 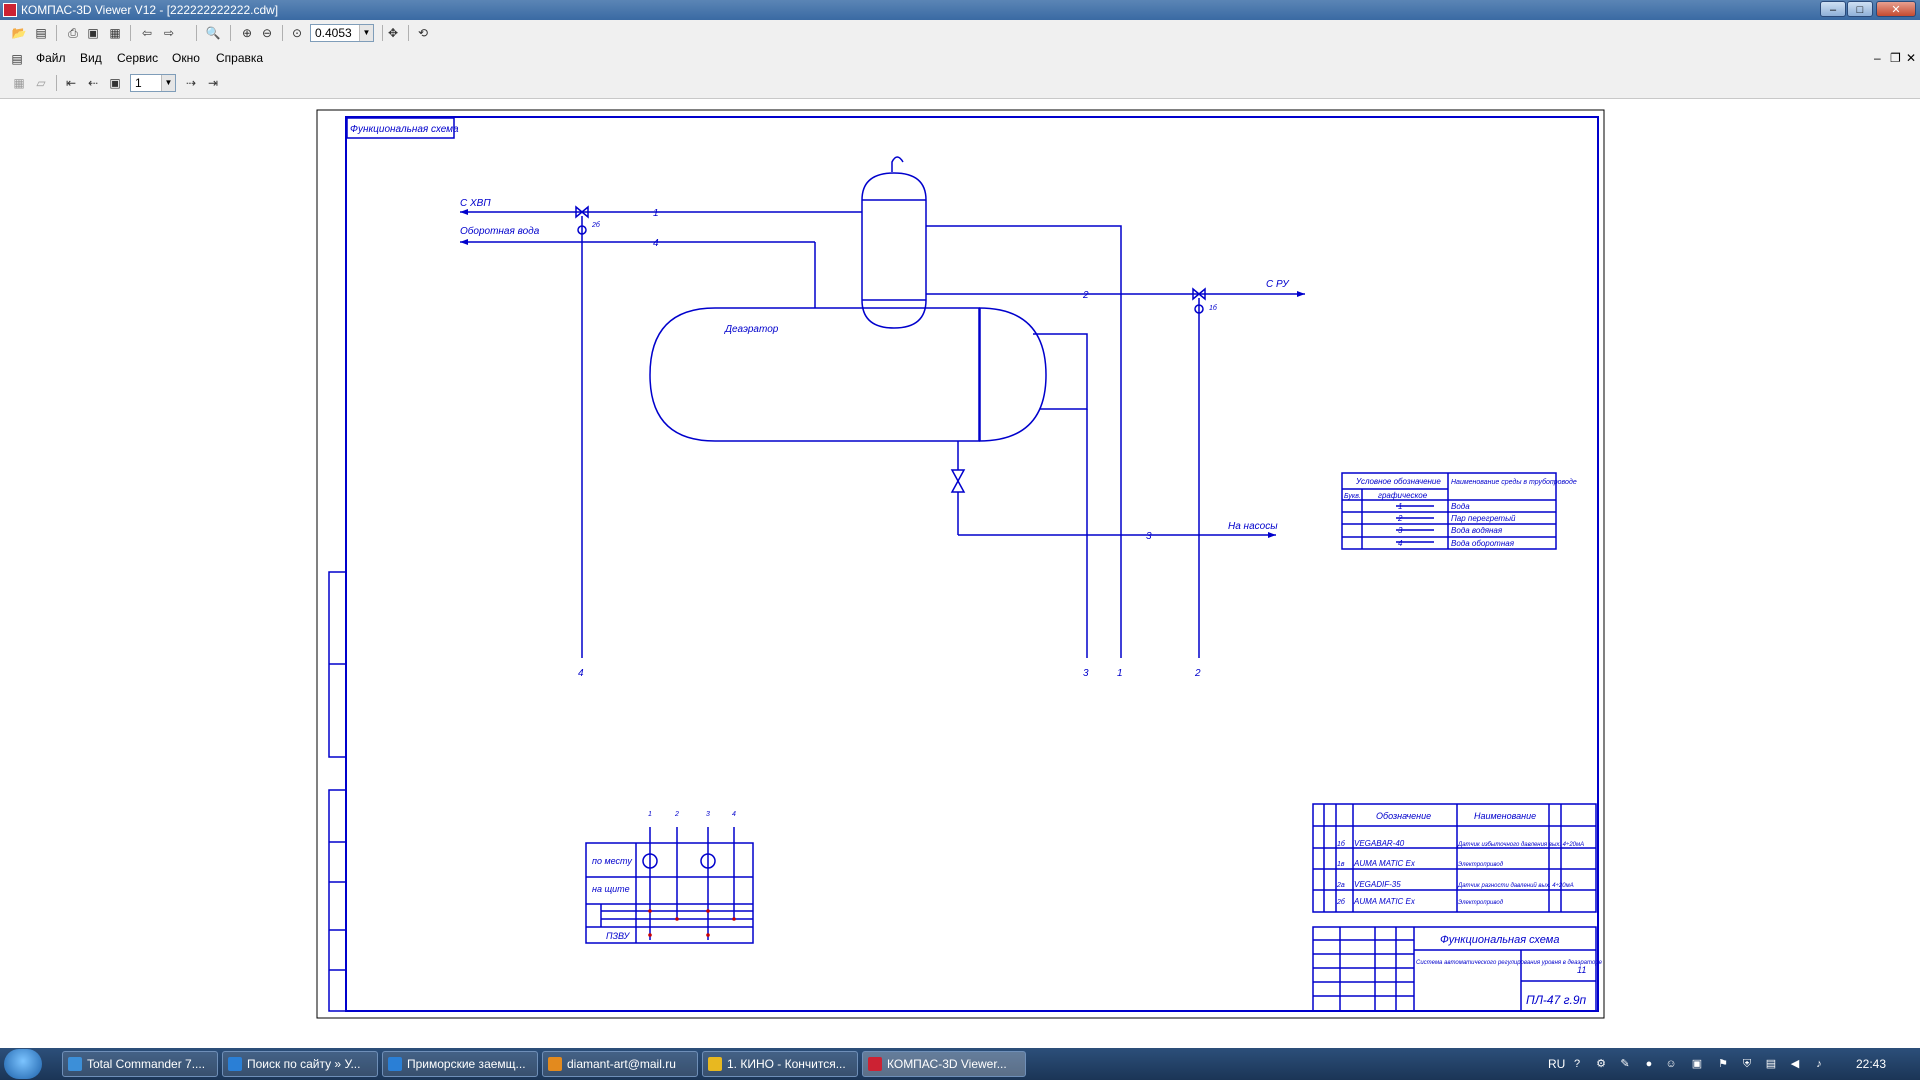 What do you see at coordinates (1515, 885) in the screenshot?
I see `spec-name: Датчик разности давлений вых. 4÷20мА` at bounding box center [1515, 885].